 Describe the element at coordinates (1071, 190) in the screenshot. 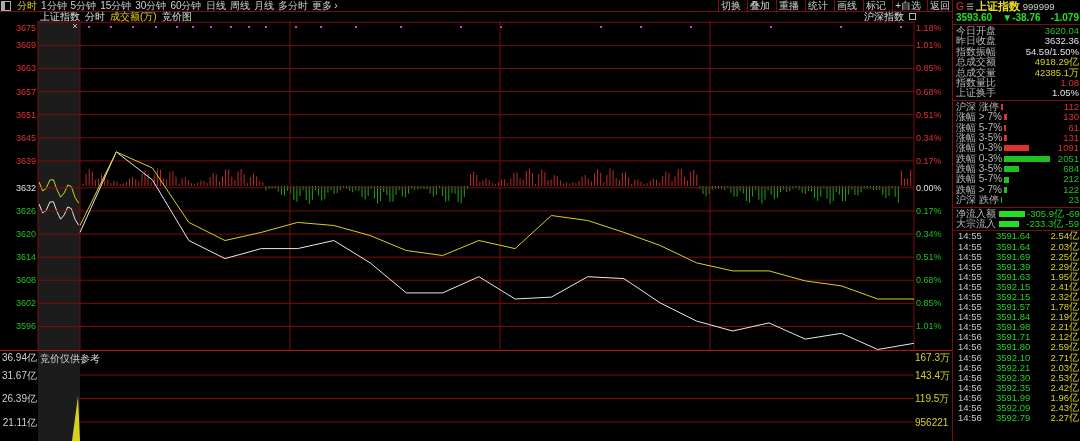

I see `breadth-count: 122` at that location.